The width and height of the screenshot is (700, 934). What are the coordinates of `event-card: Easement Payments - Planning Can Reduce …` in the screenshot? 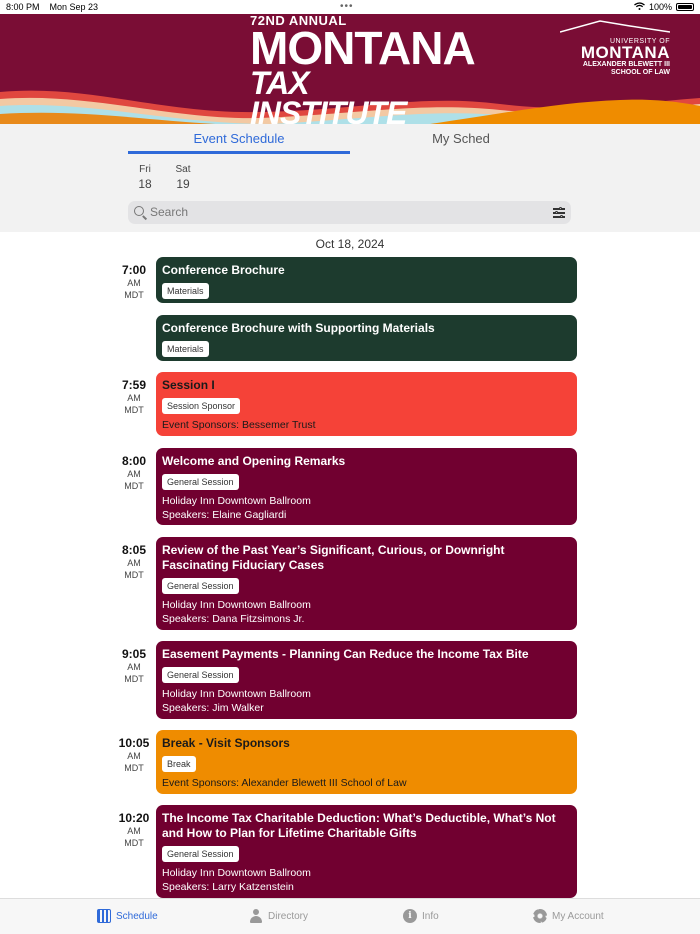 It's located at (366, 680).